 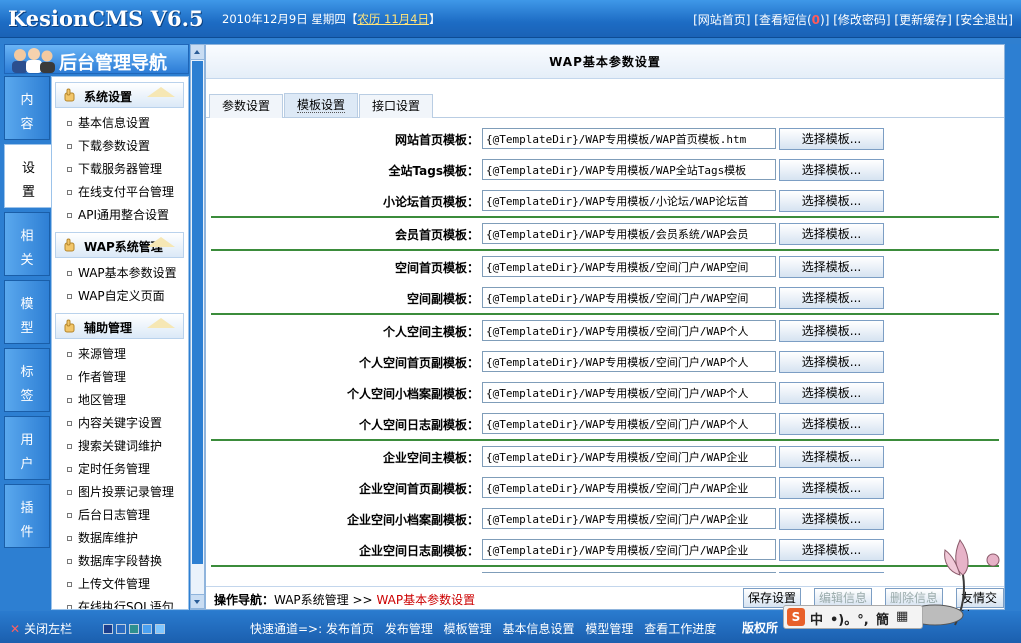 I want to click on tab-templates: 模板设置, so click(x=321, y=105).